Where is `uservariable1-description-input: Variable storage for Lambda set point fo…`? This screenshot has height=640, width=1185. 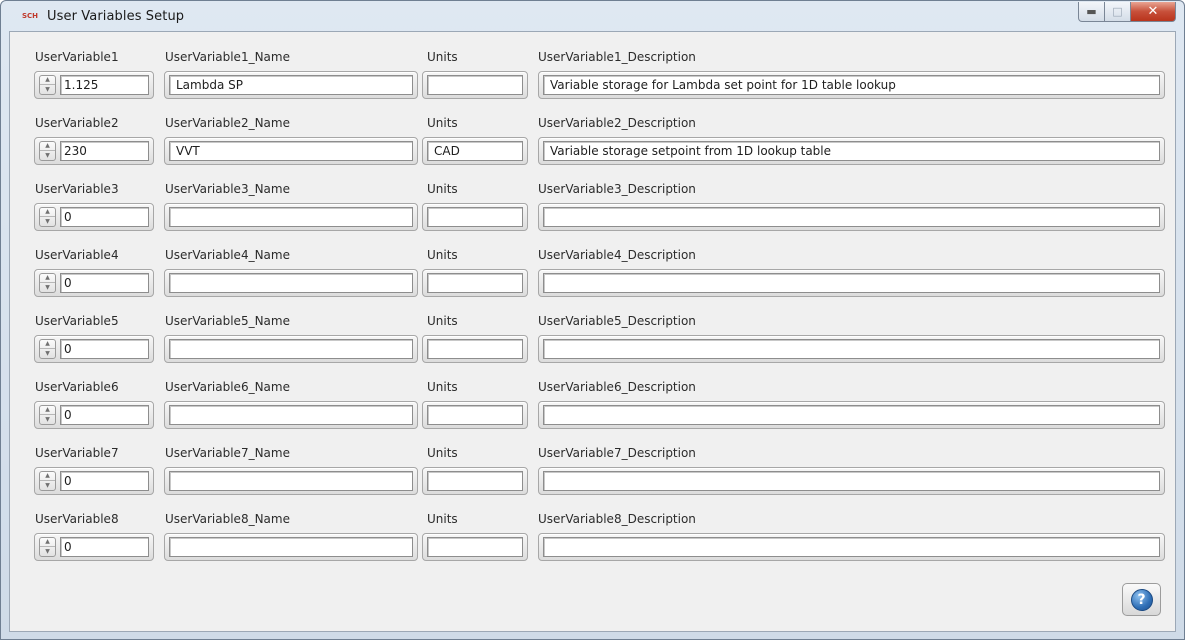
uservariable1-description-input: Variable storage for Lambda set point fo… is located at coordinates (851, 85).